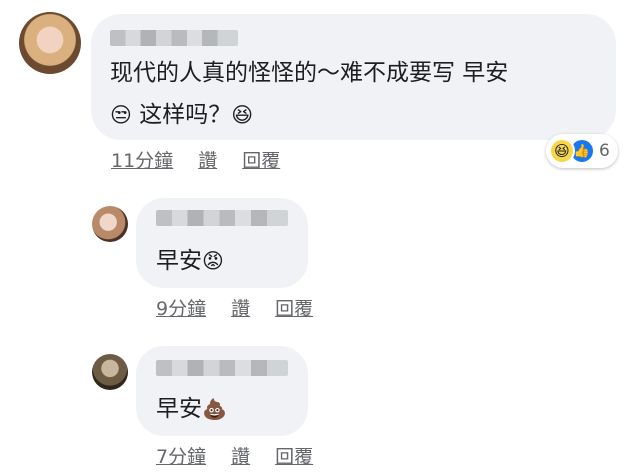 Image resolution: width=640 pixels, height=474 pixels. I want to click on haha-icon: 😆, so click(562, 151).